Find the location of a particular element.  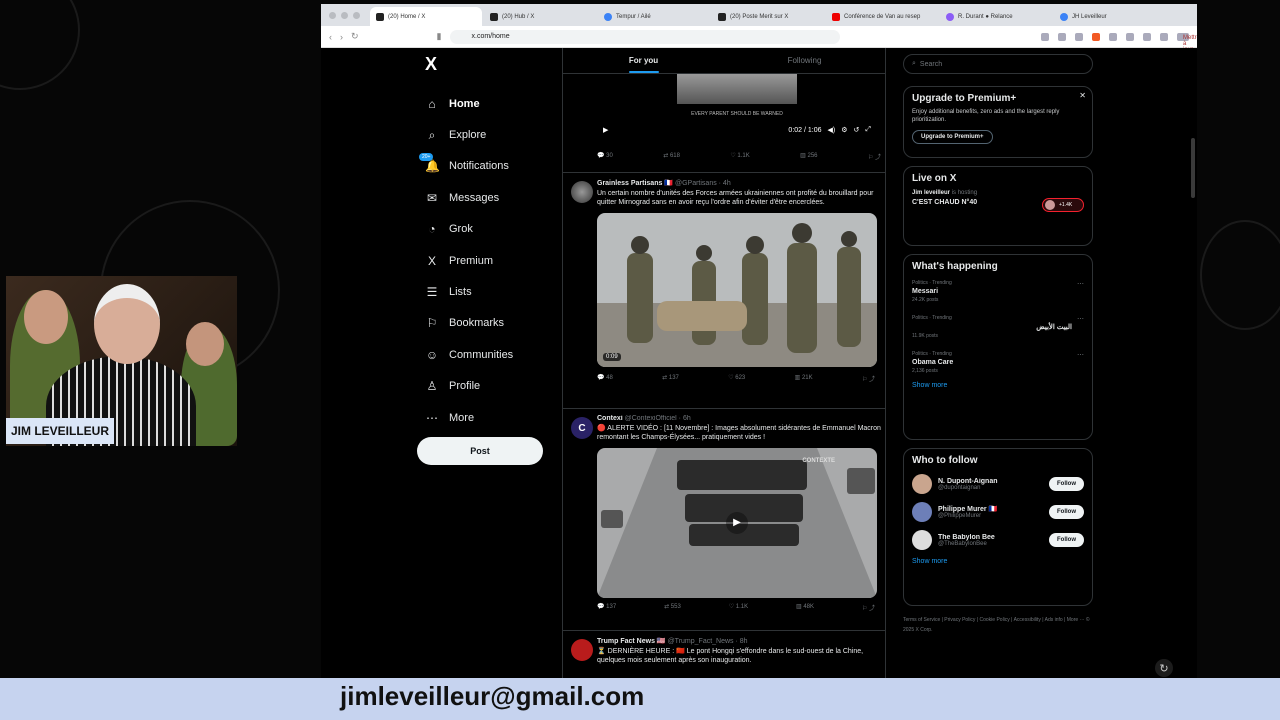

search-input: ⌕ Search is located at coordinates (998, 64).